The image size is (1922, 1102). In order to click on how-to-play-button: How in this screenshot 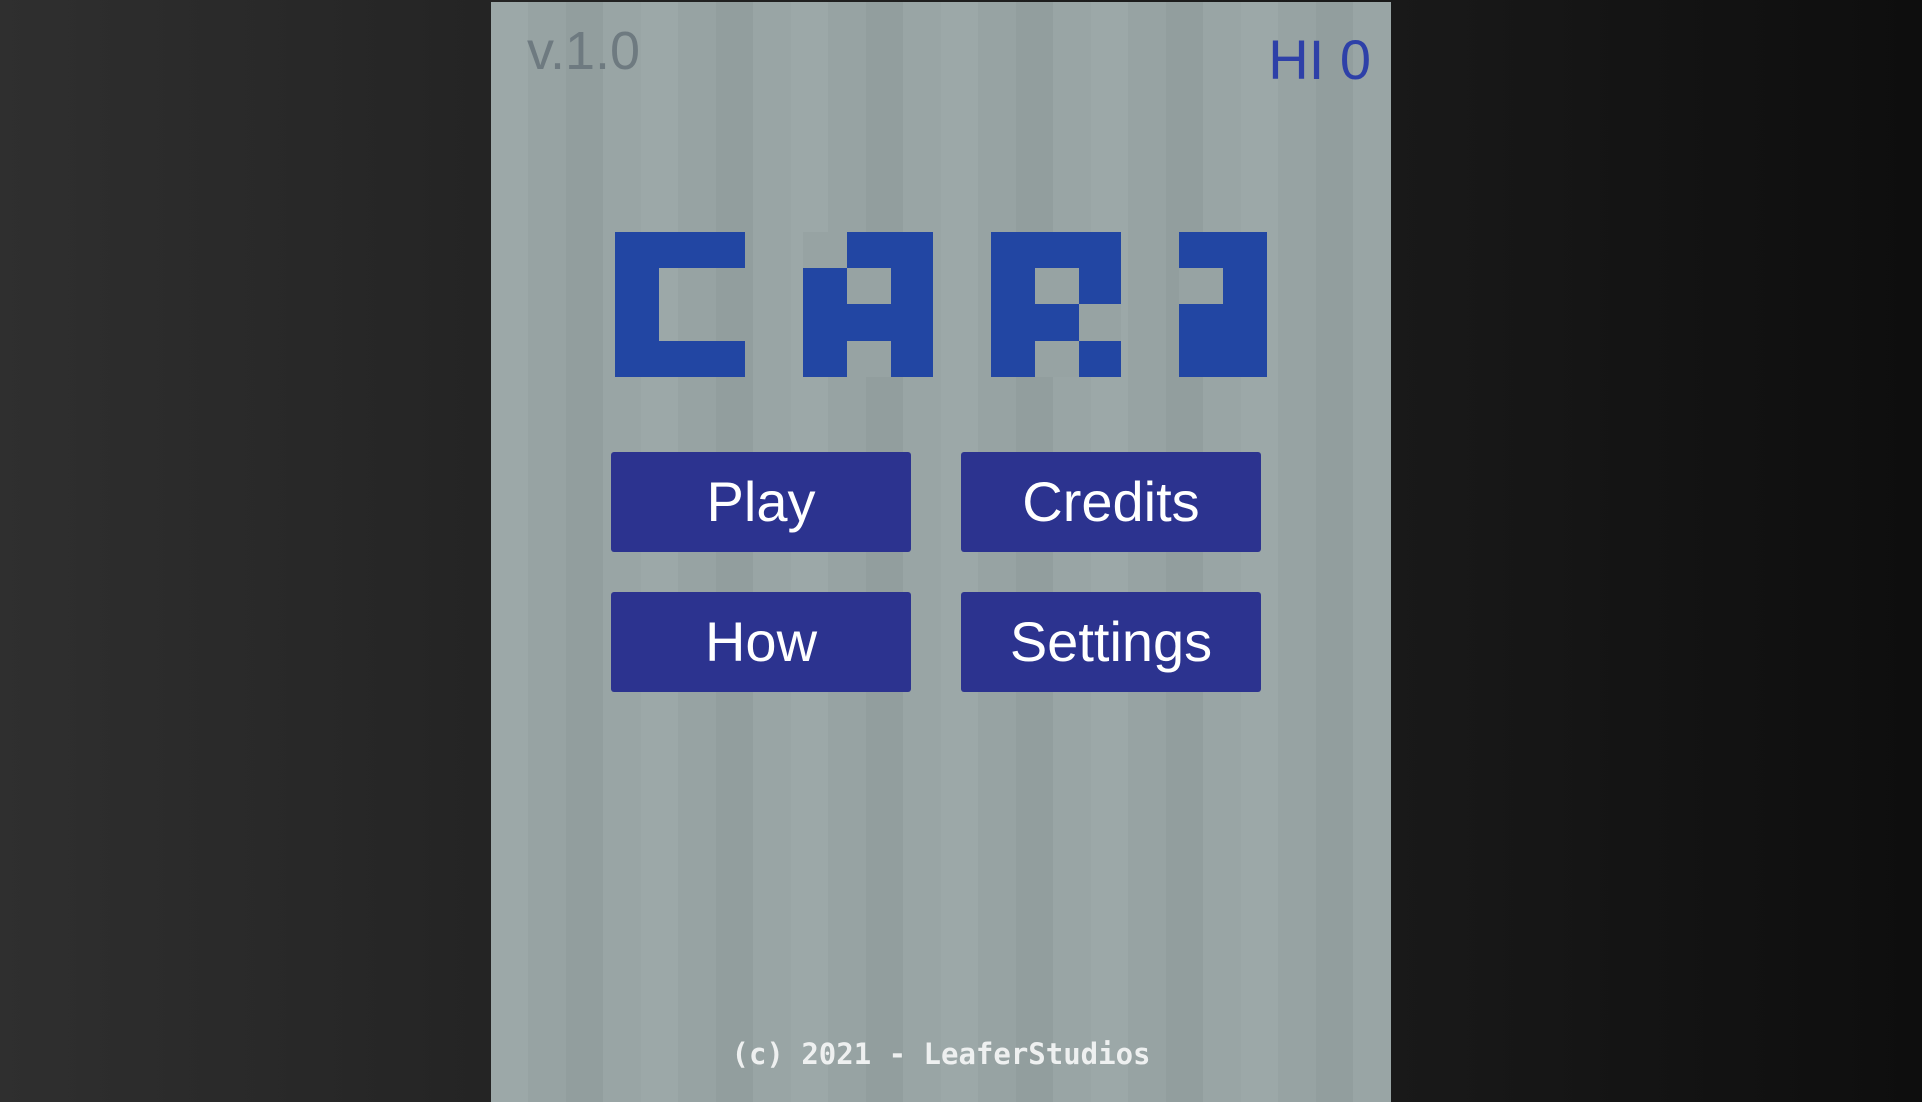, I will do `click(761, 642)`.